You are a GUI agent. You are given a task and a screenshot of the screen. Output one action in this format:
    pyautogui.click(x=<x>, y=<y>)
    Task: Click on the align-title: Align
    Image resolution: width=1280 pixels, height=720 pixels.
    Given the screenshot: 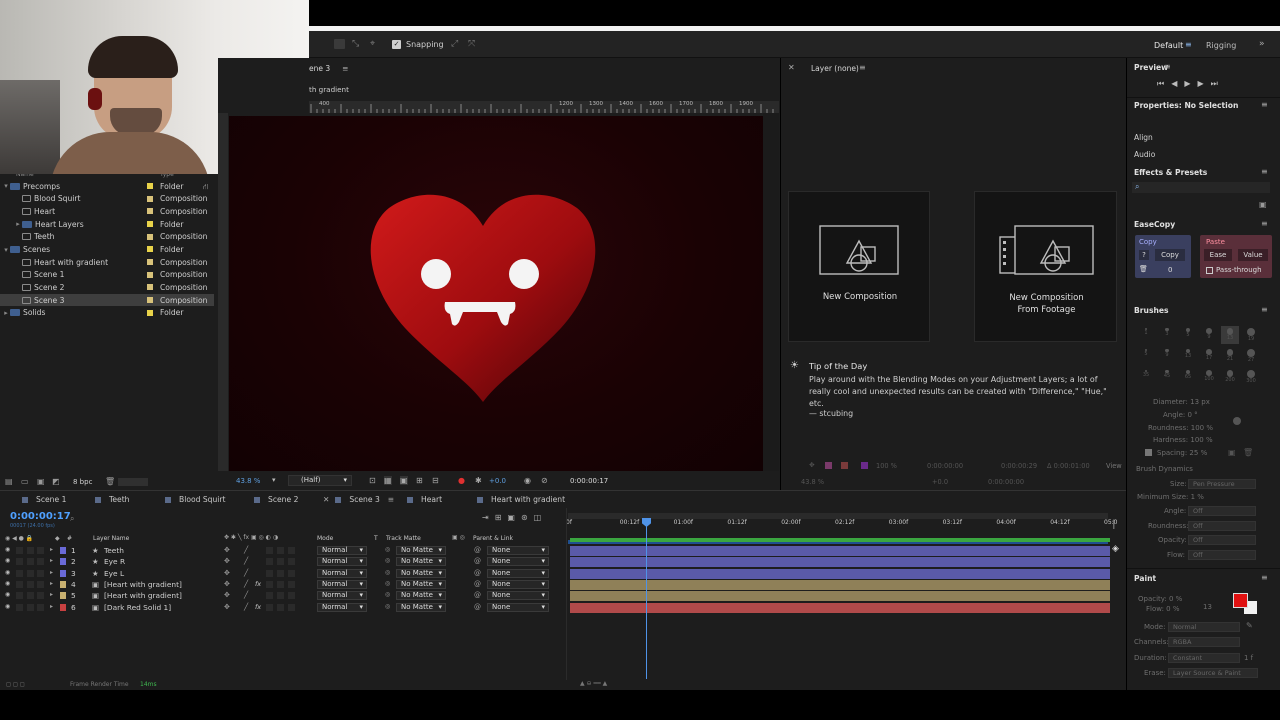 What is the action you would take?
    pyautogui.click(x=1143, y=137)
    